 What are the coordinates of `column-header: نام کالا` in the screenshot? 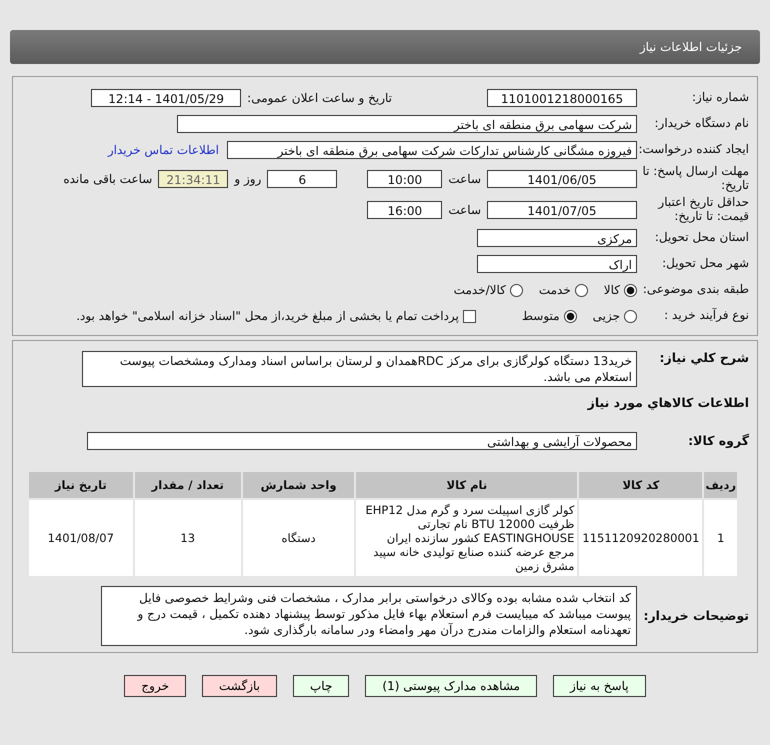 It's located at (467, 485).